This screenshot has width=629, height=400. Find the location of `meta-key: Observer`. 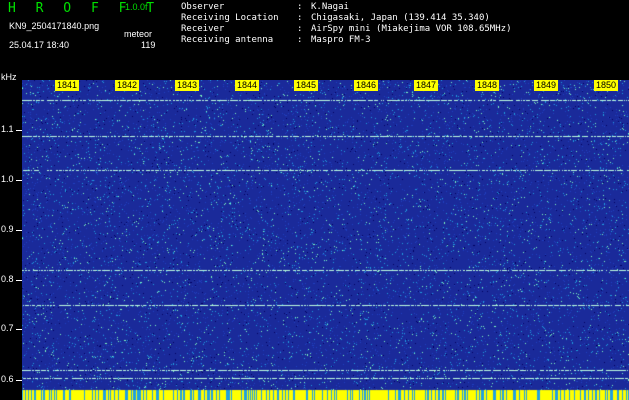

meta-key: Observer is located at coordinates (203, 7).